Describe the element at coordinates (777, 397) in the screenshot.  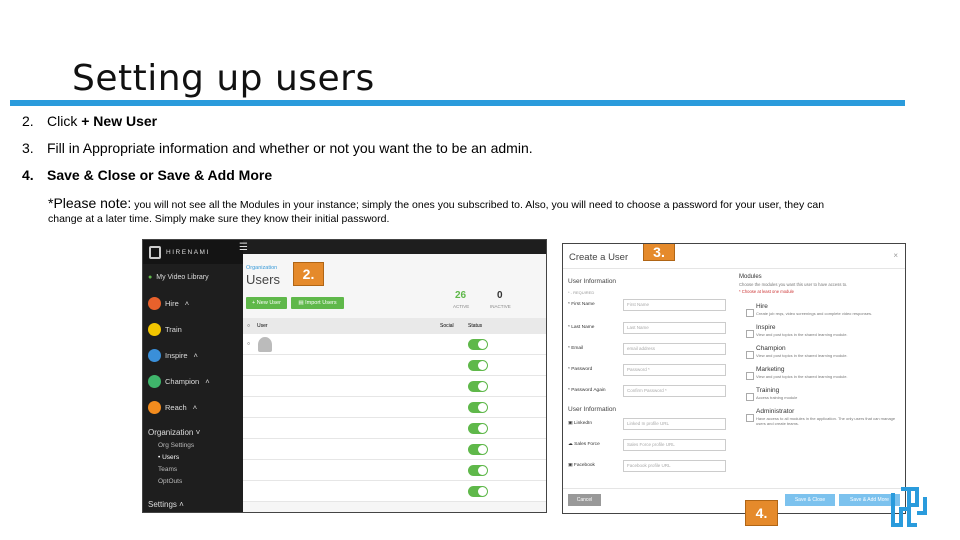
I see `module-description: Access training module` at that location.